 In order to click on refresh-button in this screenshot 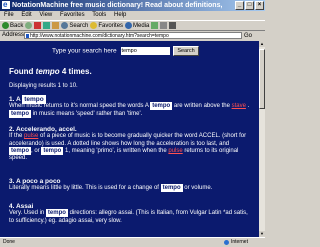, I will do `click(47, 25)`.